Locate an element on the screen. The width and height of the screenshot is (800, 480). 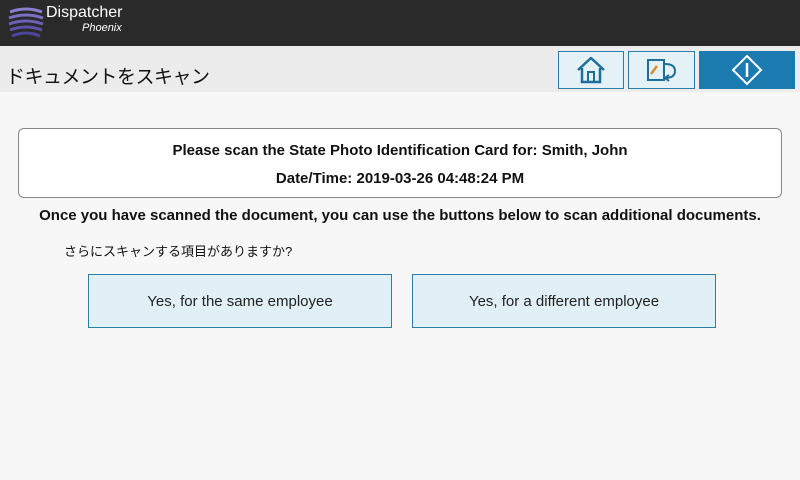
start-button is located at coordinates (747, 70).